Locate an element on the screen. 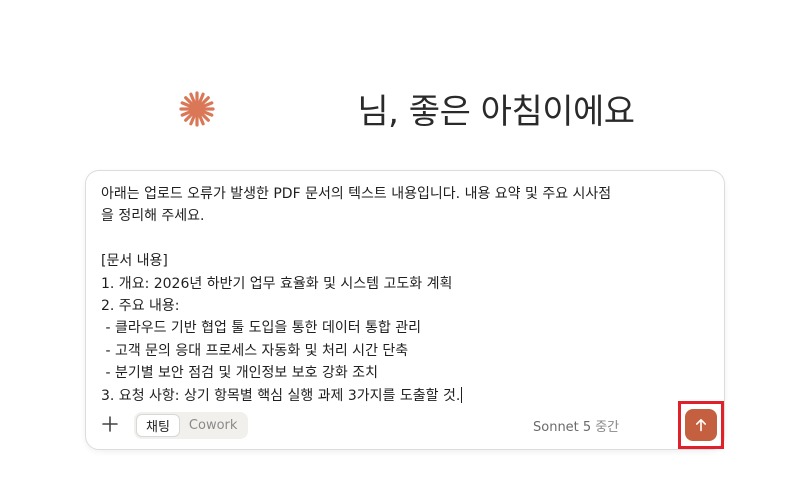 The image size is (812, 485). model-name: Sonnet 5 is located at coordinates (562, 427).